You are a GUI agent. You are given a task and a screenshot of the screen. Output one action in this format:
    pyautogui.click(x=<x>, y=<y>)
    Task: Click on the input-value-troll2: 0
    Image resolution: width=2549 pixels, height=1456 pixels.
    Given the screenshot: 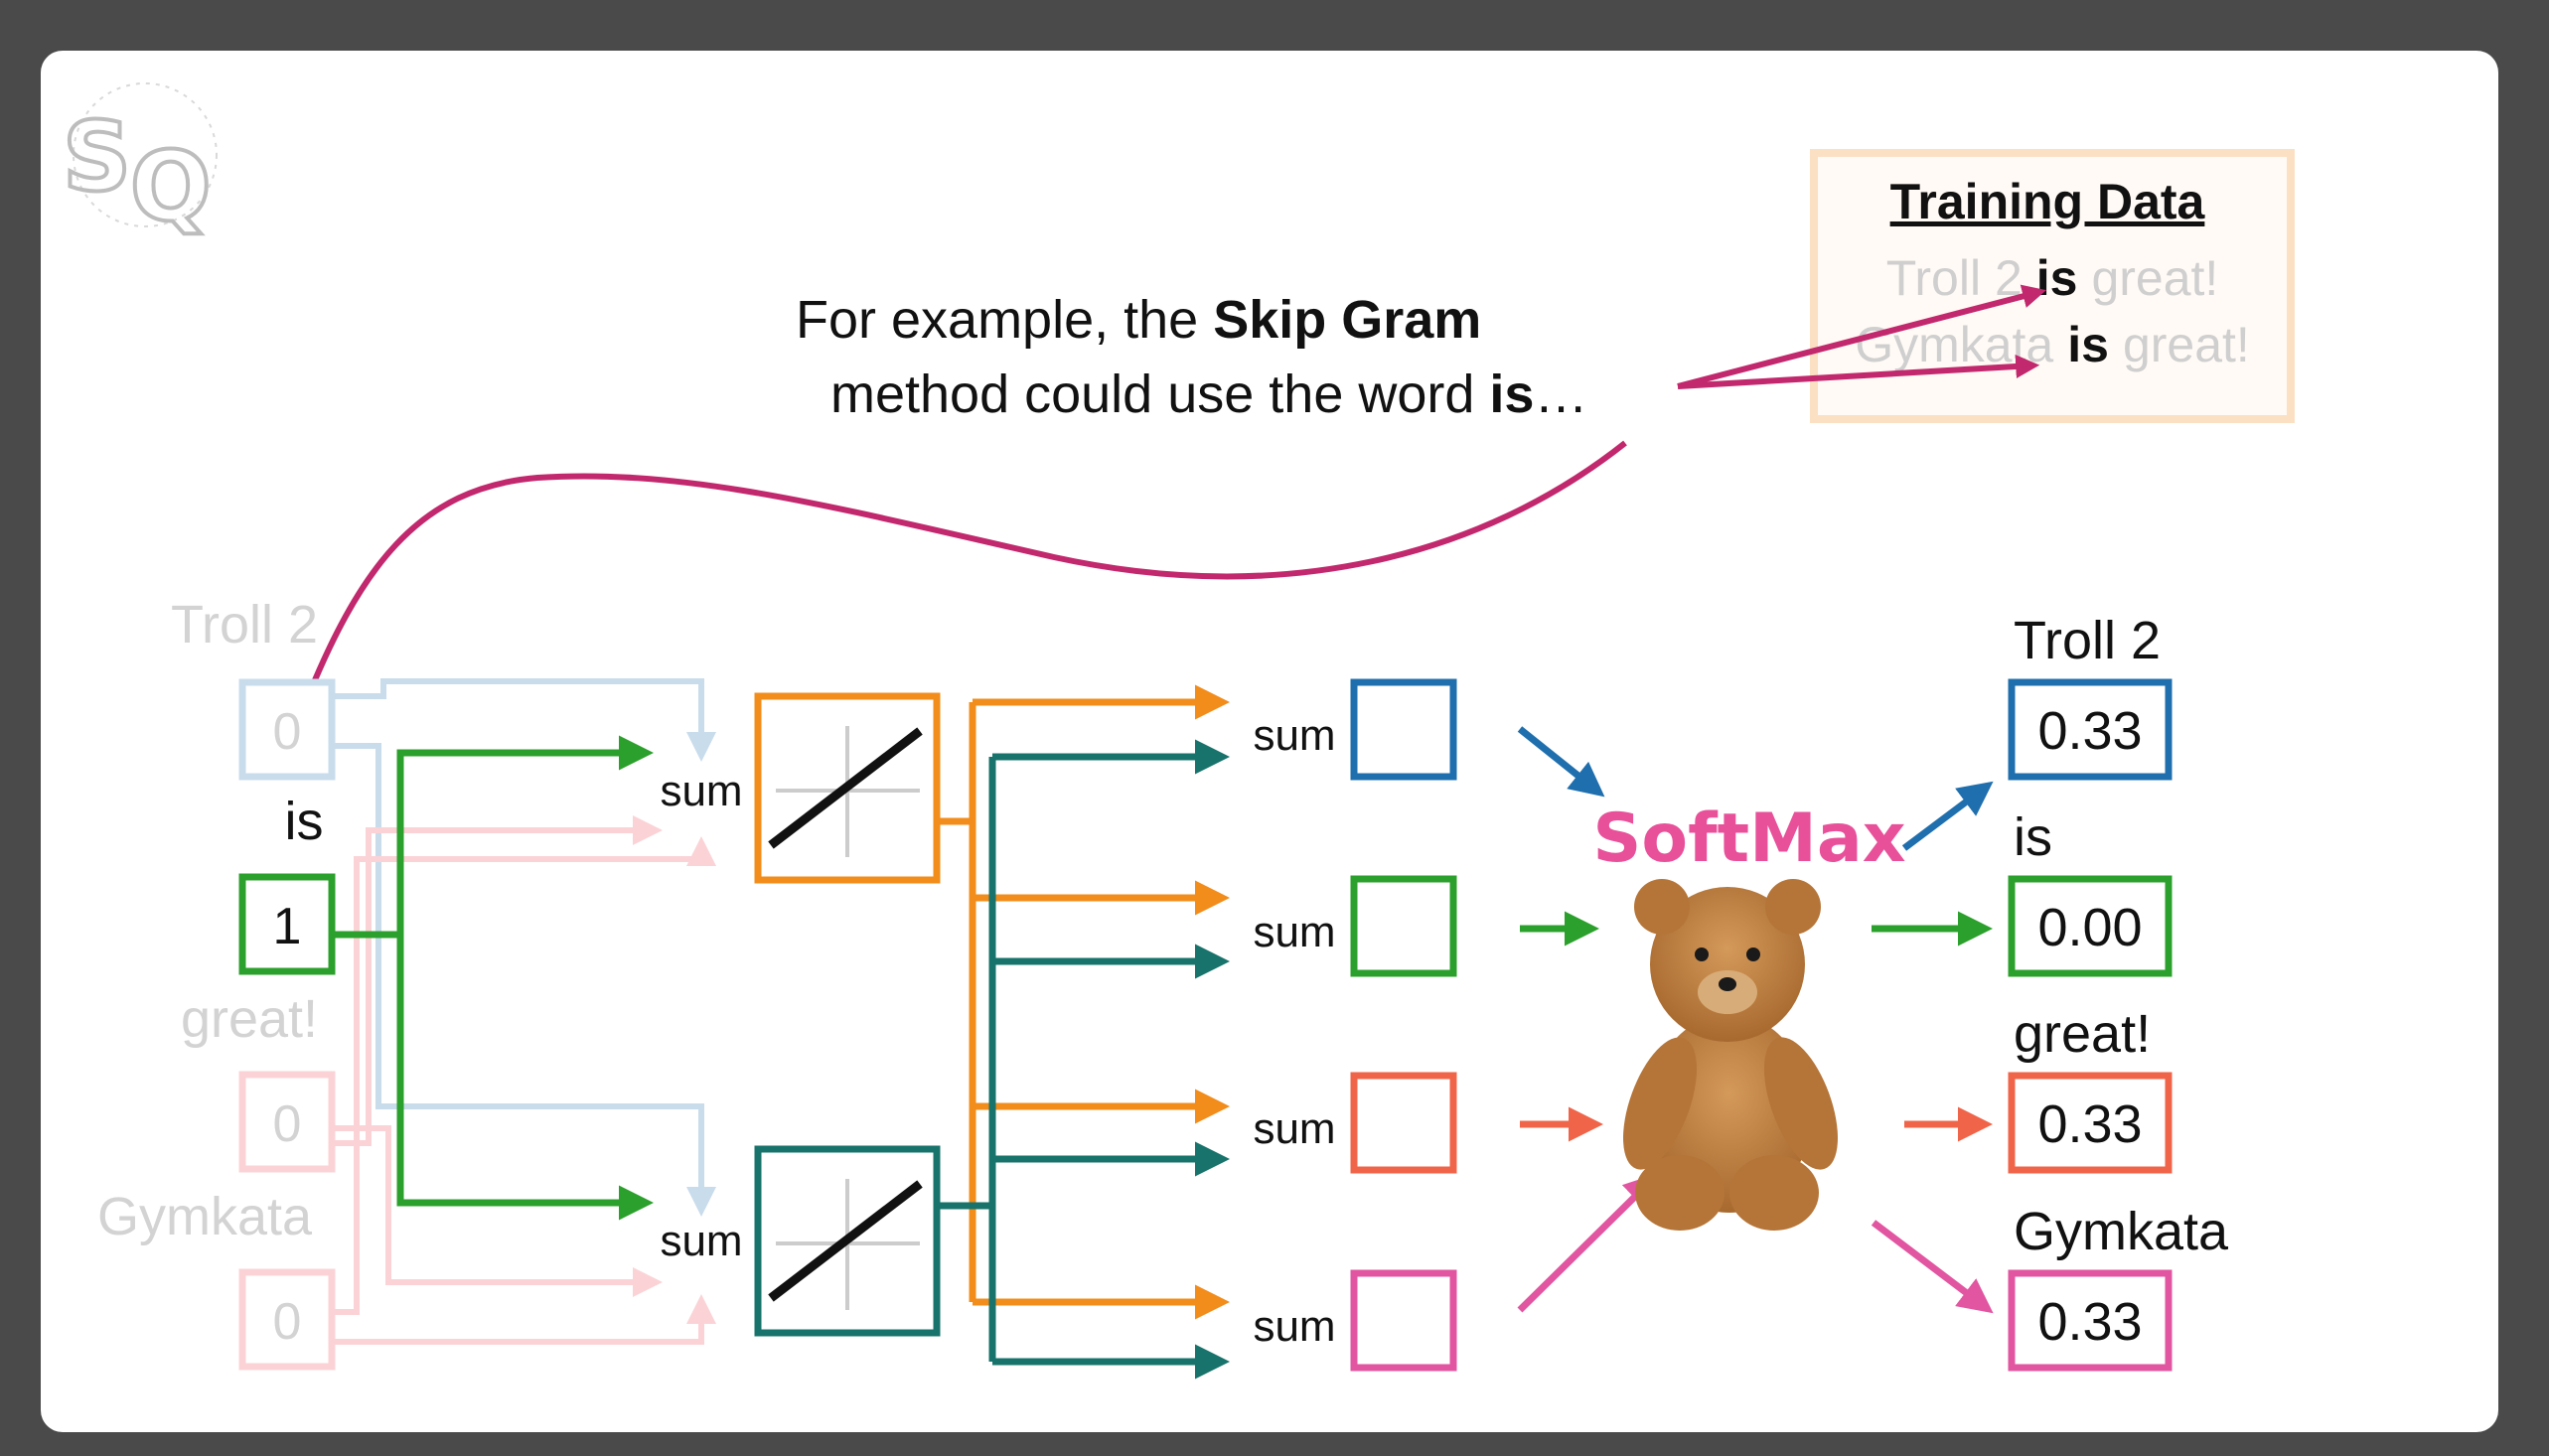 What is the action you would take?
    pyautogui.click(x=287, y=732)
    